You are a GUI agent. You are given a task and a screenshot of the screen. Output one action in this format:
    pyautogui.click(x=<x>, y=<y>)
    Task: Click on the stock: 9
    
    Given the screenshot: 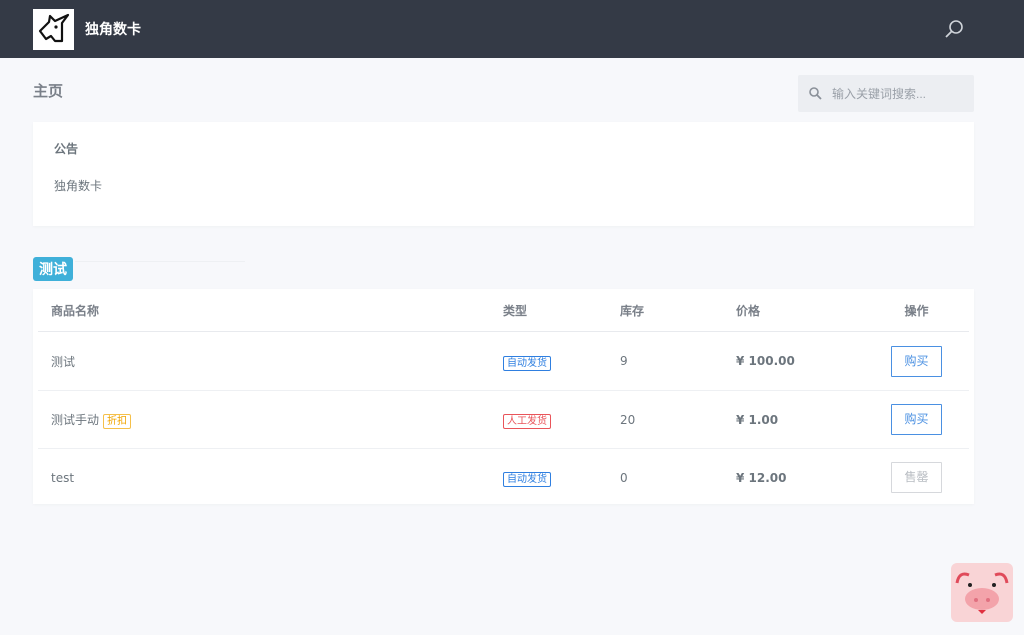 What is the action you would take?
    pyautogui.click(x=624, y=361)
    